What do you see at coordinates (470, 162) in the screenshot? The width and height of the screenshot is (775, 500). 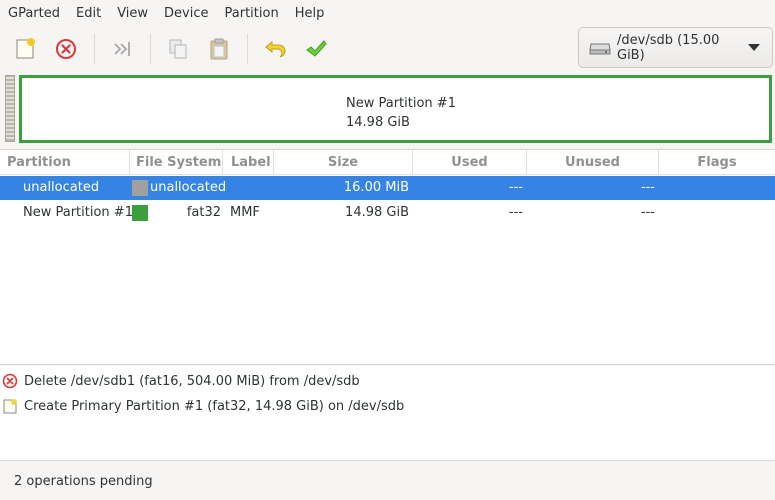 I see `column-used: Used` at bounding box center [470, 162].